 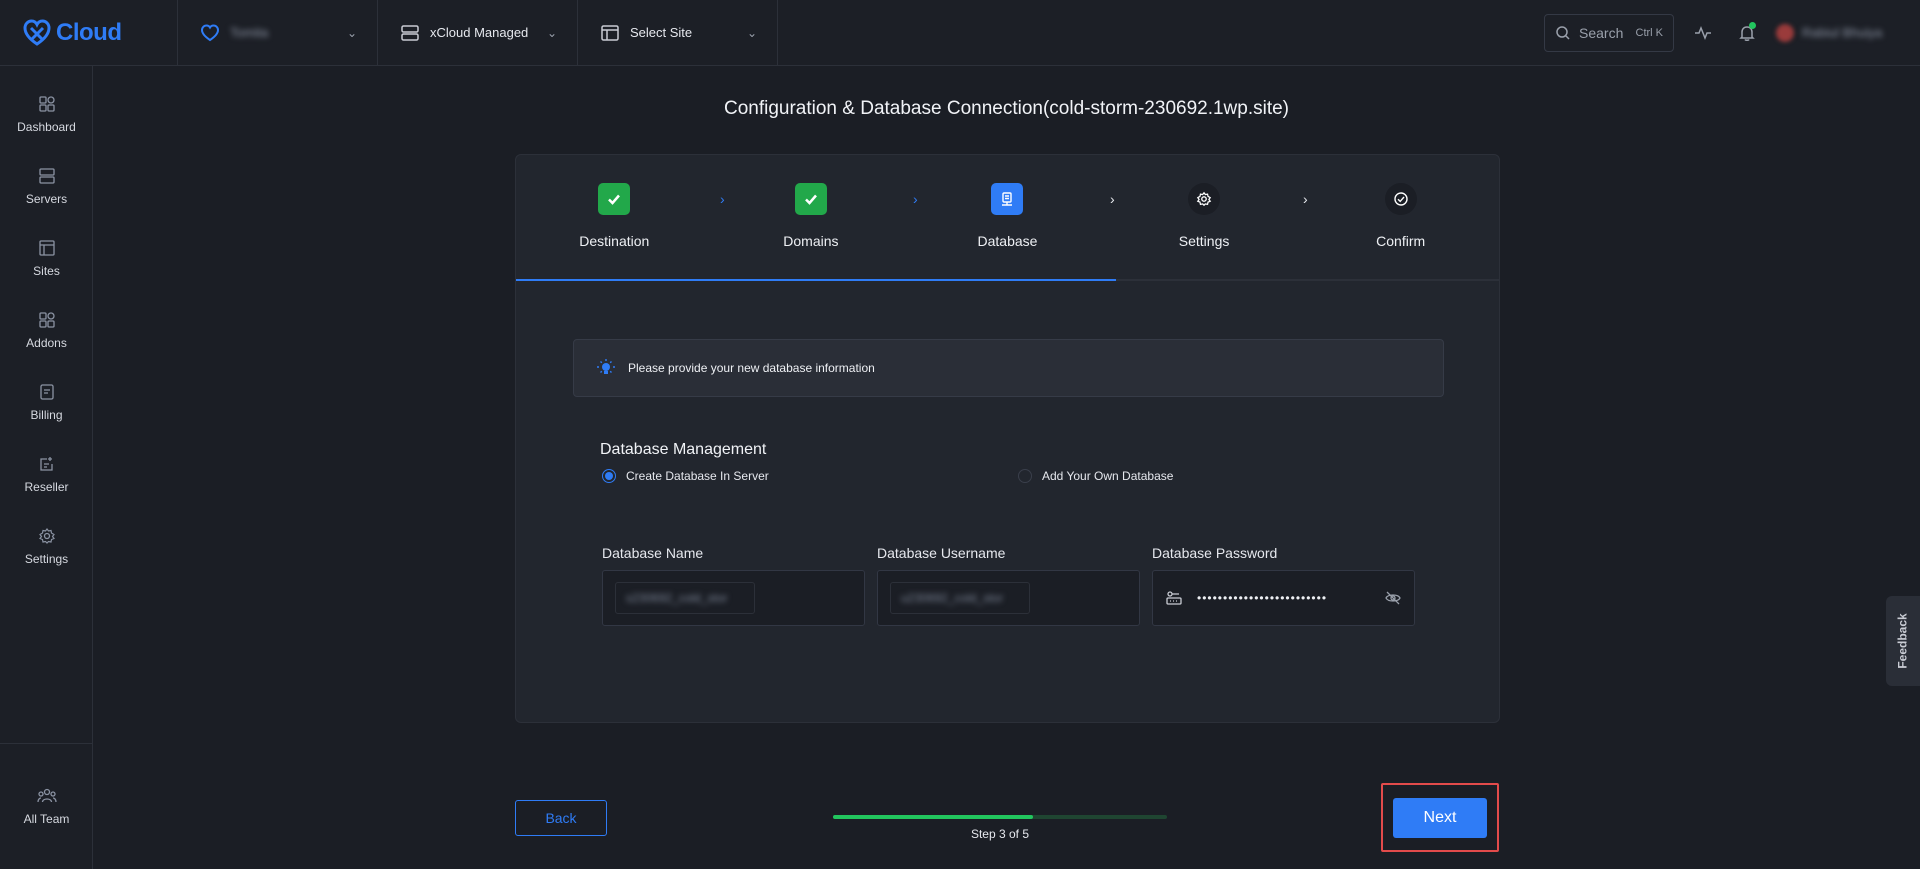 I want to click on server-selector: xCloud Managed ⌄, so click(x=478, y=33).